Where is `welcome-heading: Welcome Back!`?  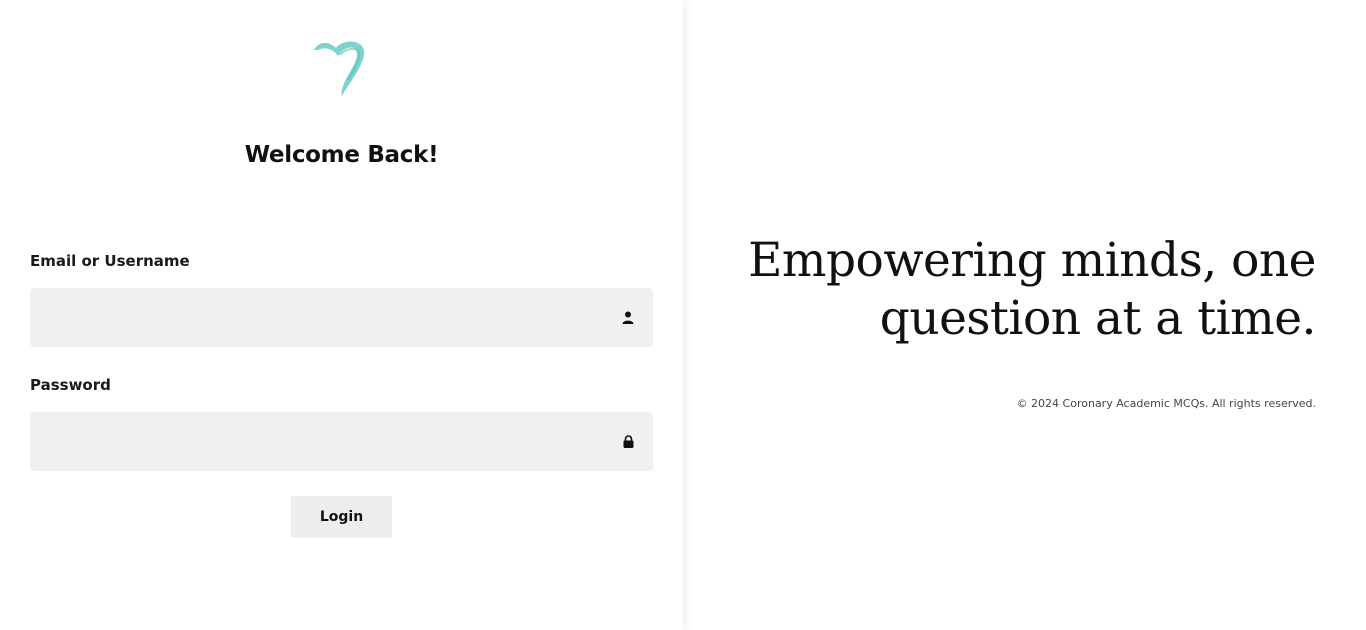 welcome-heading: Welcome Back! is located at coordinates (341, 155).